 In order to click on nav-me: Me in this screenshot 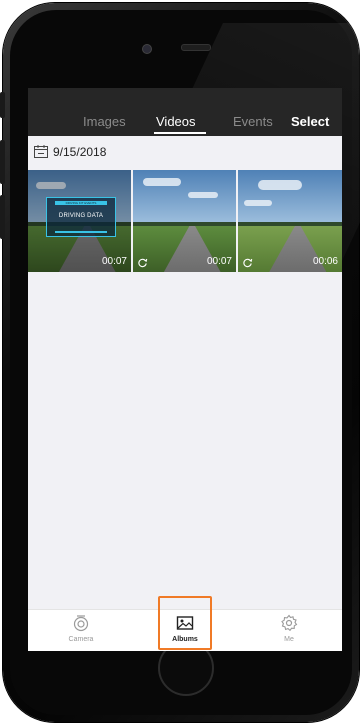, I will do `click(289, 630)`.